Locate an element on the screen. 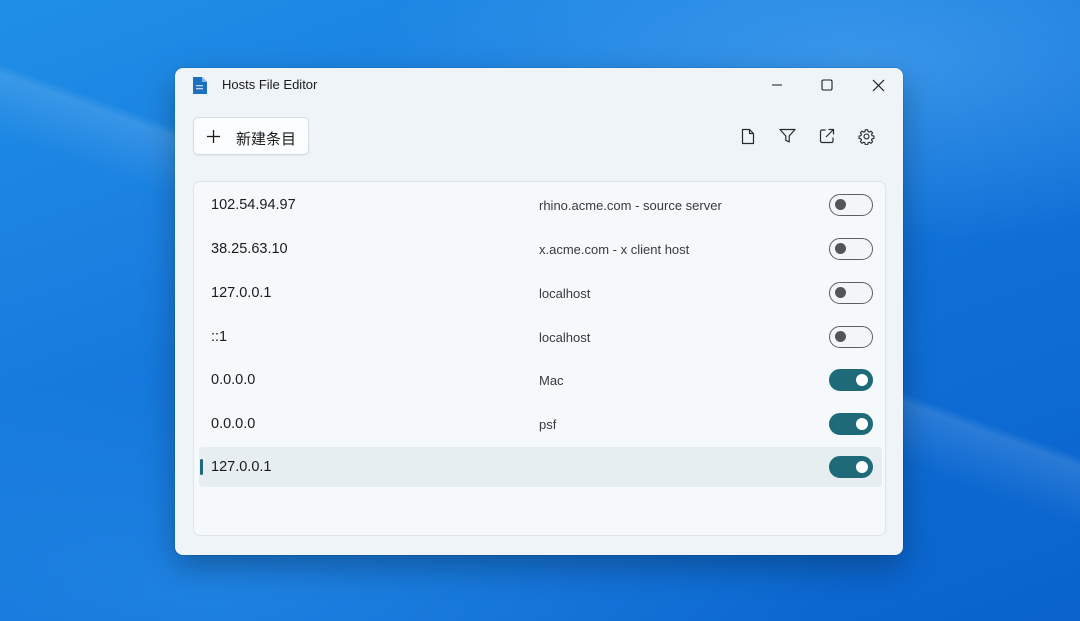 Image resolution: width=1080 pixels, height=621 pixels. list-item: 127.0.0.1 localhost is located at coordinates (540, 293).